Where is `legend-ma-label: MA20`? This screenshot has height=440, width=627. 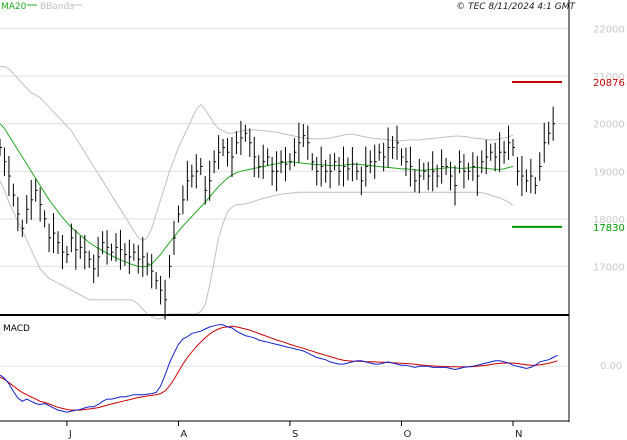
legend-ma-label: MA20 is located at coordinates (14, 7).